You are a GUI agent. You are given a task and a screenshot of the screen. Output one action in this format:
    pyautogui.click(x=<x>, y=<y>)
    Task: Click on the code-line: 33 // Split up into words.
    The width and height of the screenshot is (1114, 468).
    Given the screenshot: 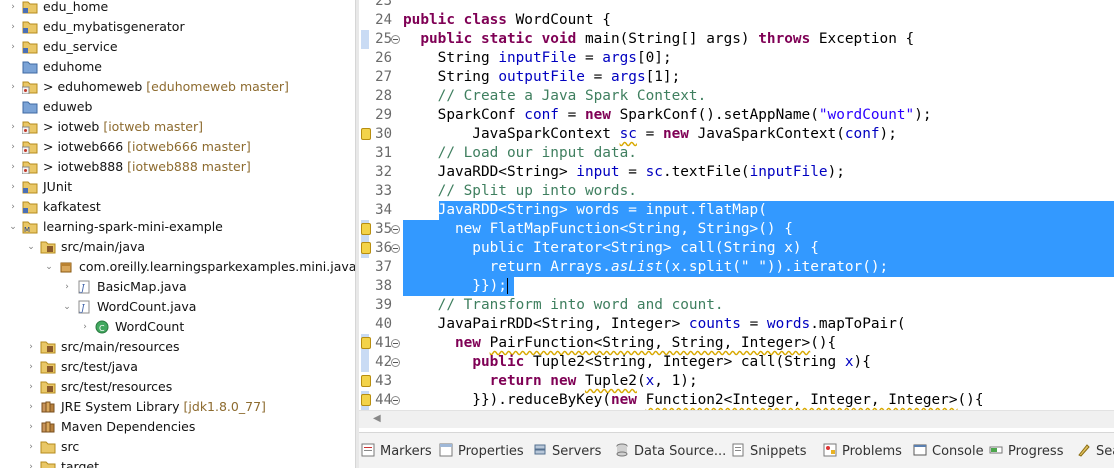 What is the action you would take?
    pyautogui.click(x=736, y=191)
    